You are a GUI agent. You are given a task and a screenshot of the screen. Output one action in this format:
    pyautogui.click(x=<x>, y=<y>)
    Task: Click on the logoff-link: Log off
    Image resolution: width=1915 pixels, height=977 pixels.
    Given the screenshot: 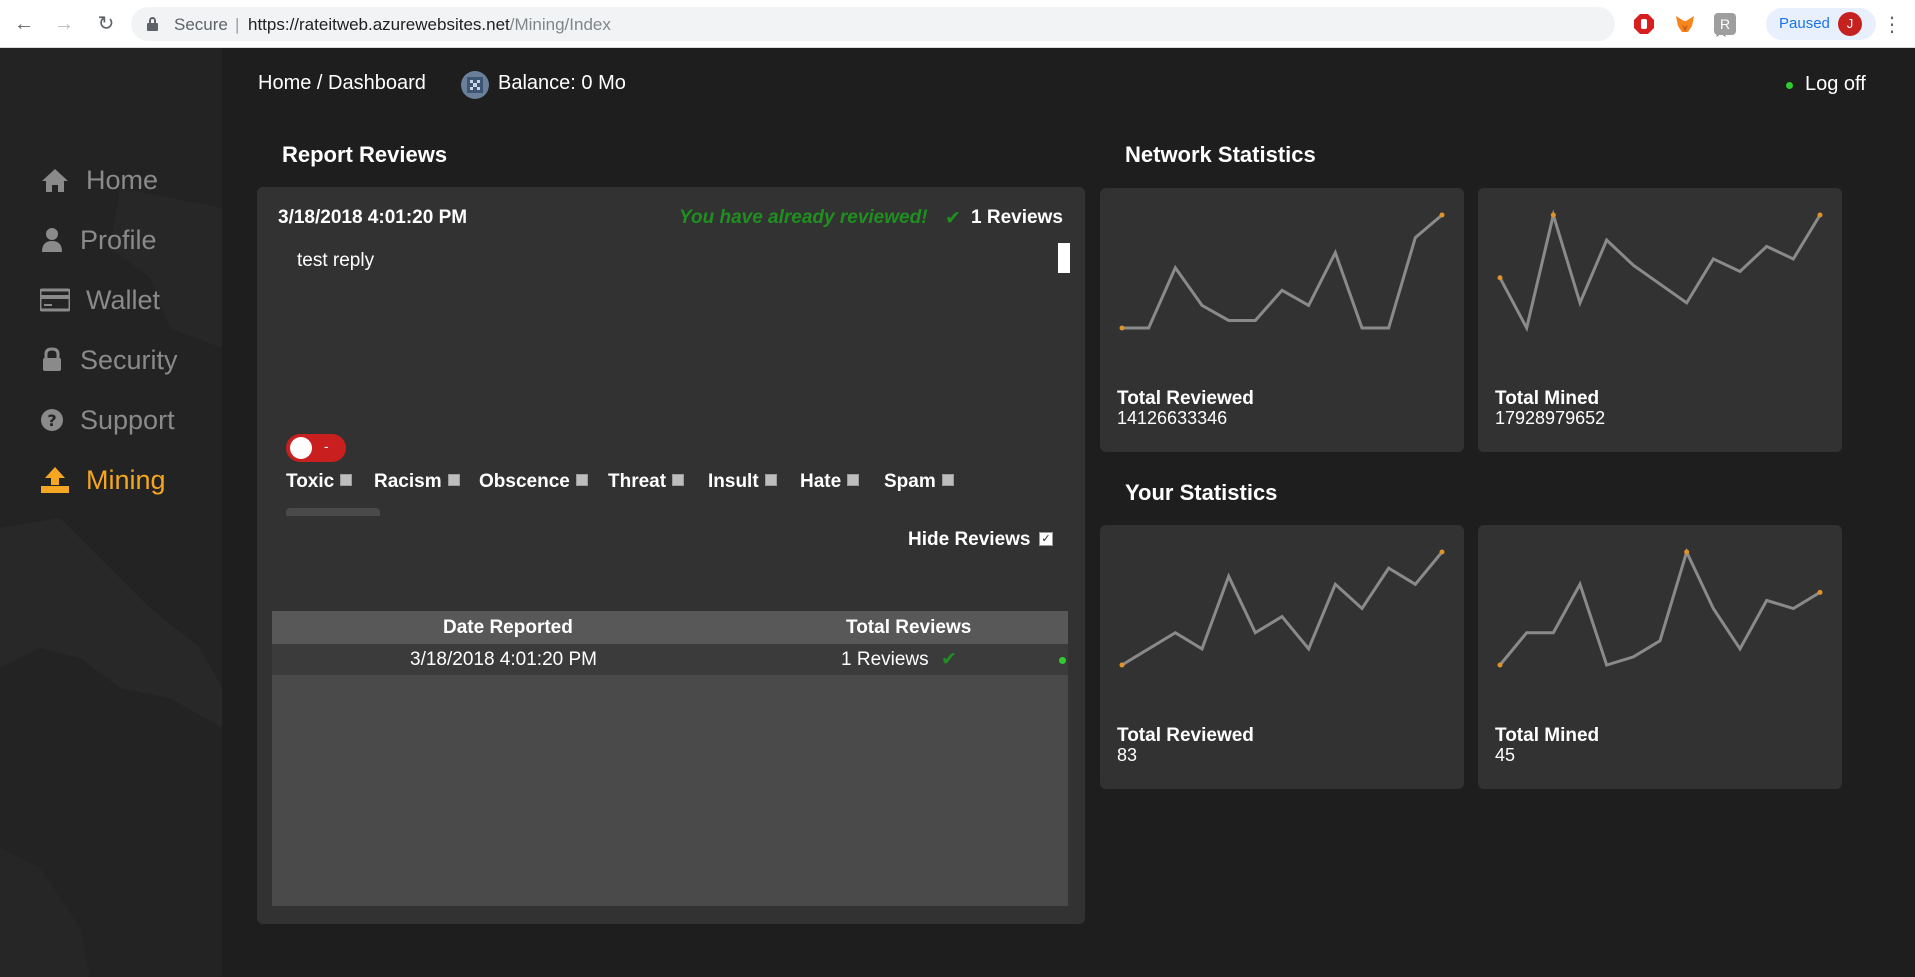 What is the action you would take?
    pyautogui.click(x=1835, y=84)
    